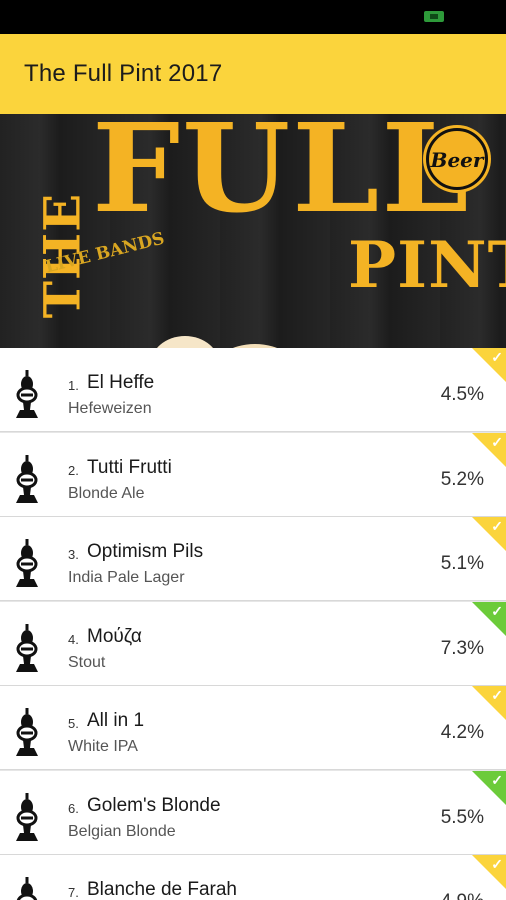  What do you see at coordinates (162, 889) in the screenshot?
I see `beer-name: Blanche de Farah` at bounding box center [162, 889].